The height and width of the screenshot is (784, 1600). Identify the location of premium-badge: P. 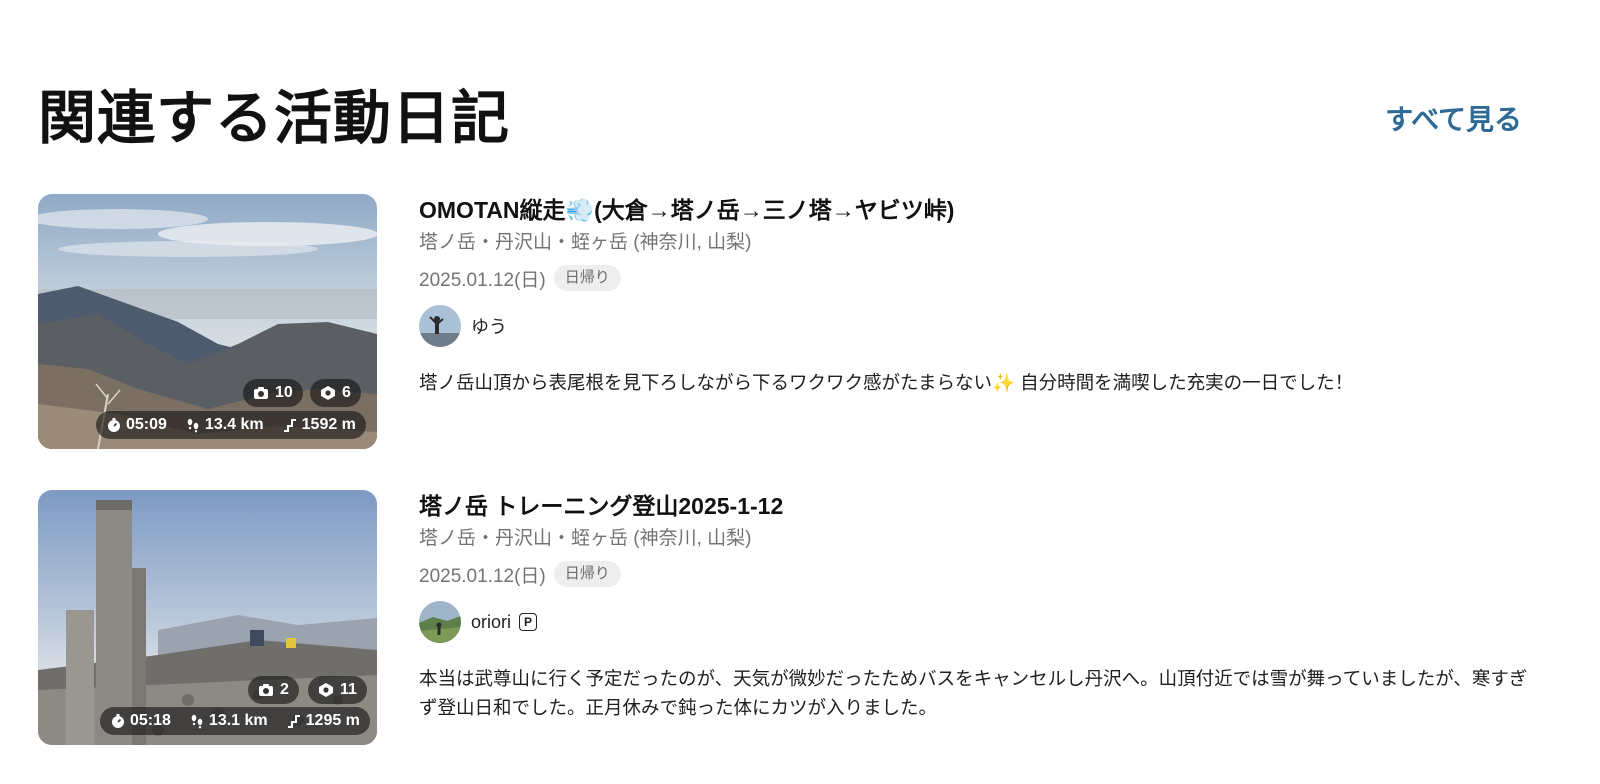
(528, 622).